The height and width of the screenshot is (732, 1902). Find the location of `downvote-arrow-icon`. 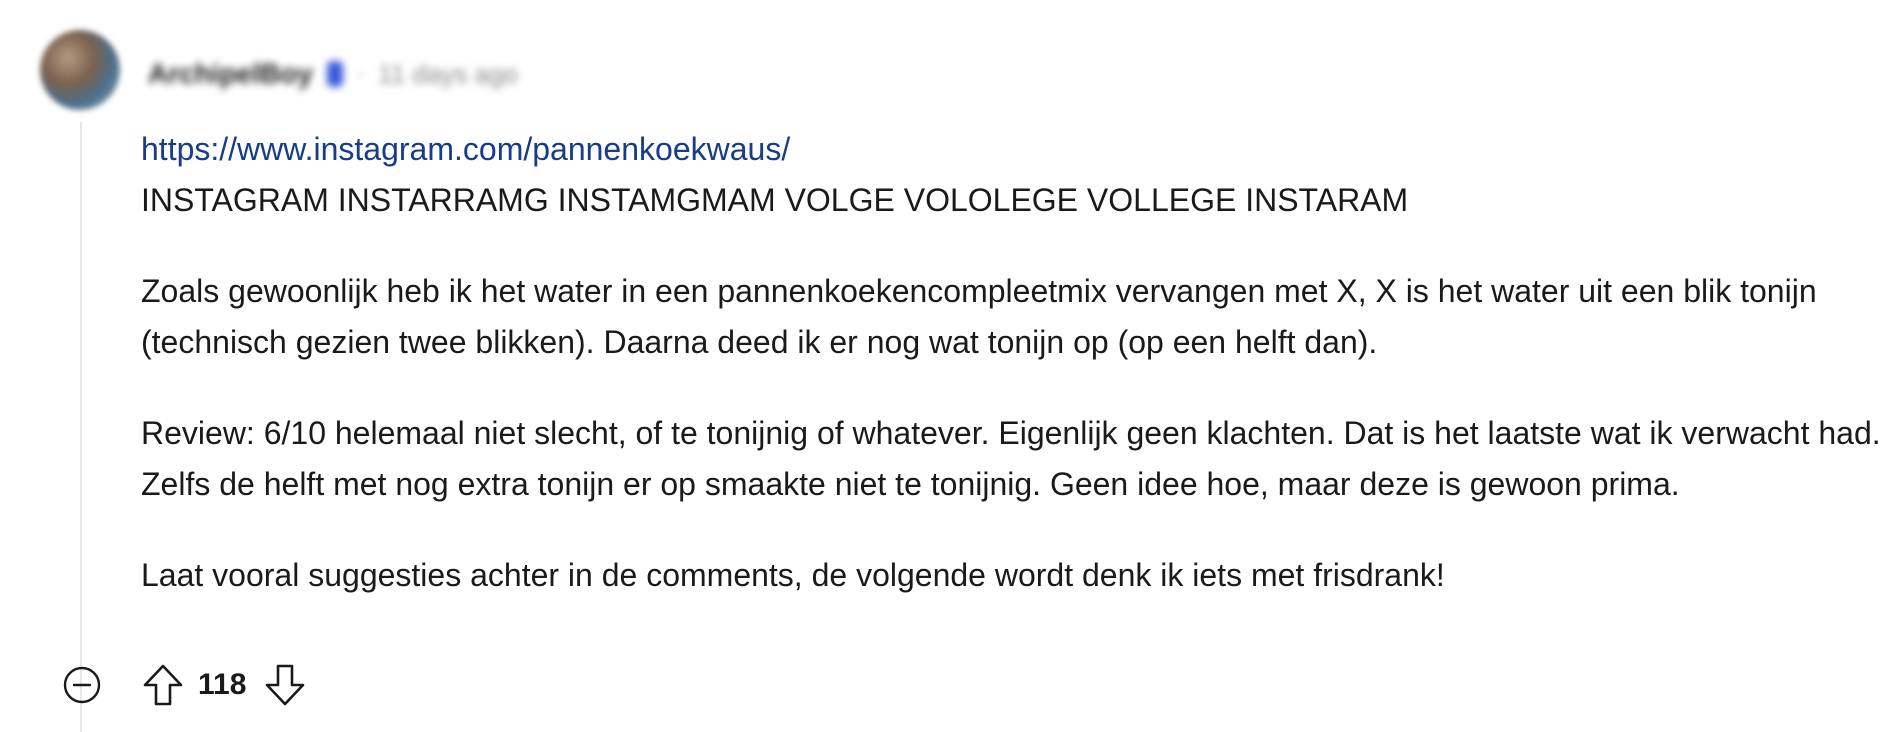

downvote-arrow-icon is located at coordinates (285, 685).